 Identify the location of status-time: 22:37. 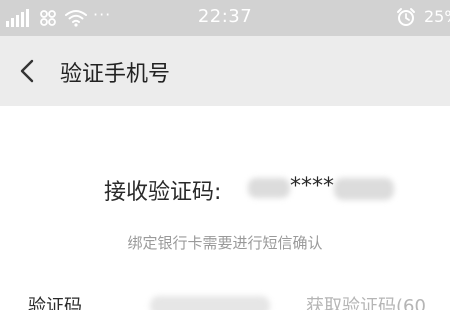
(225, 16).